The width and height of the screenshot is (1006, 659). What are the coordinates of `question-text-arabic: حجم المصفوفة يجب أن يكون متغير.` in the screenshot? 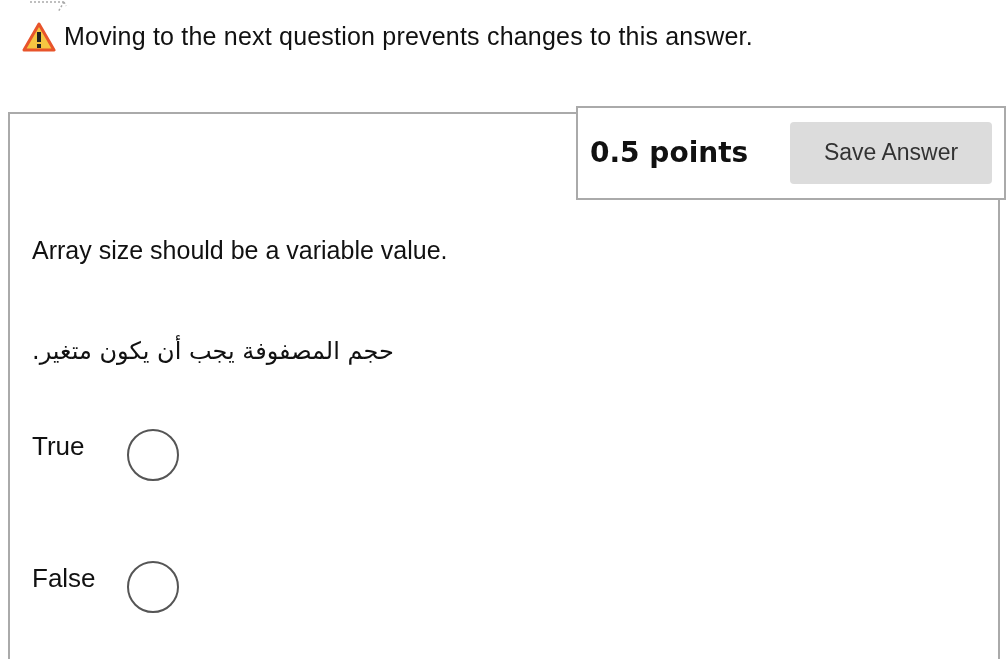 It's located at (213, 350).